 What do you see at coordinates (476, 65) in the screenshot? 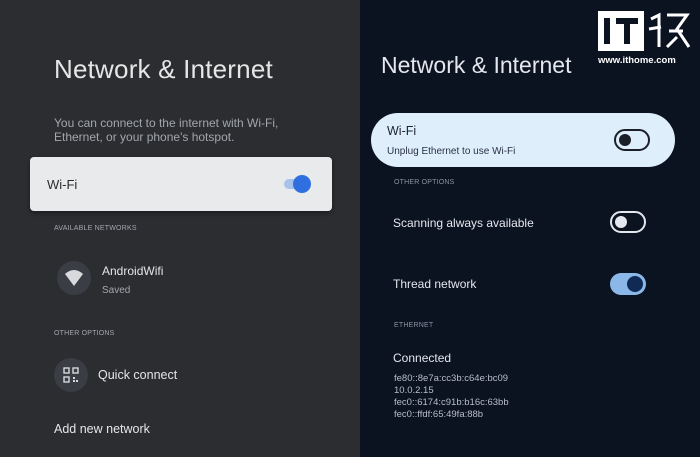
I see `page-title-right: Network & Internet` at bounding box center [476, 65].